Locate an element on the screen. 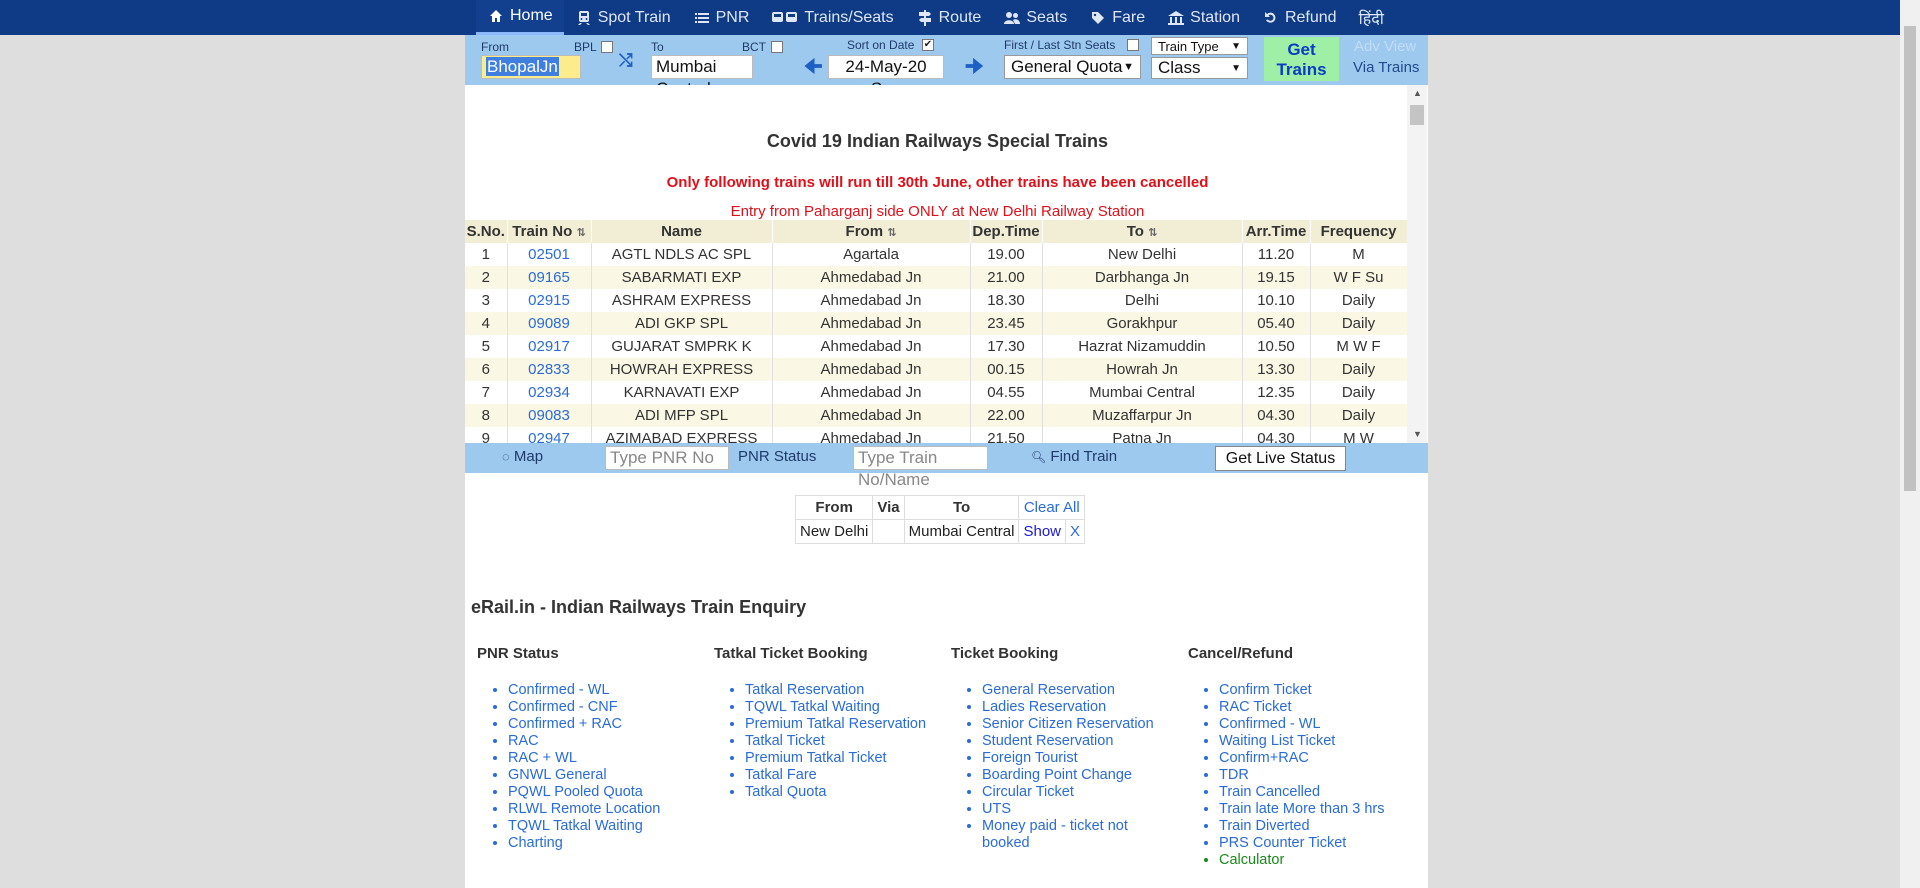 The width and height of the screenshot is (1920, 888). scroll-up-icon: ▲ is located at coordinates (1417, 93).